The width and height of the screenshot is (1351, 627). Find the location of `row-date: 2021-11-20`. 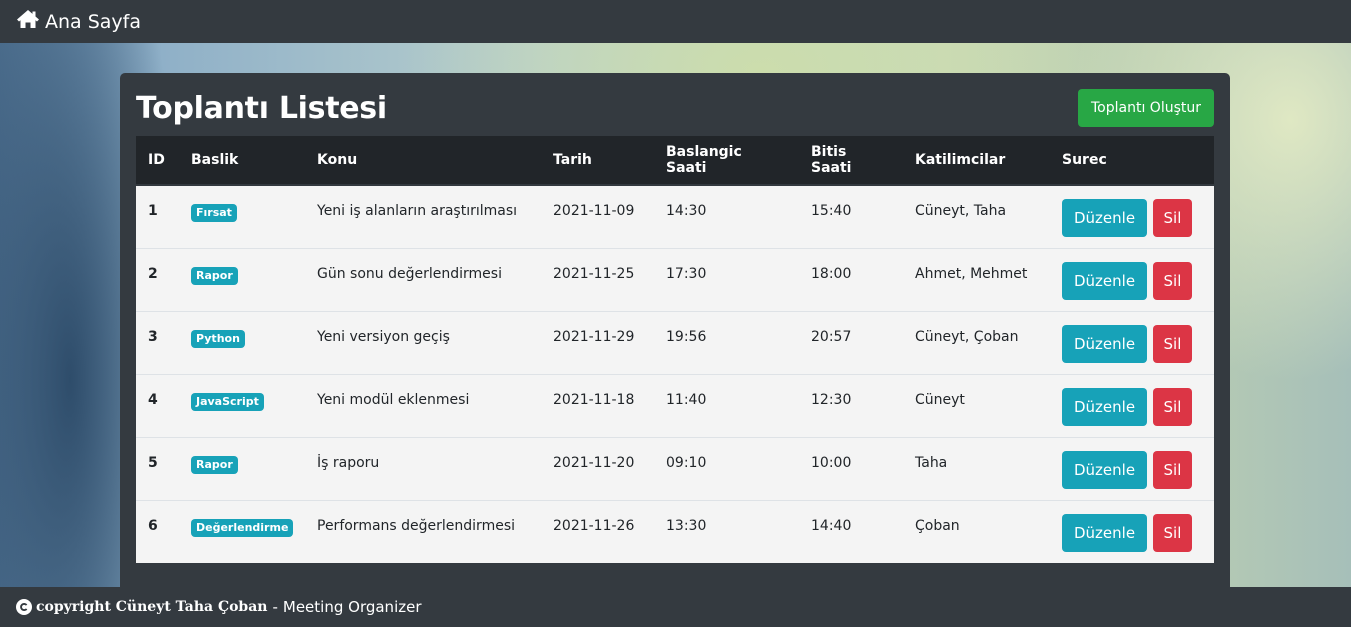

row-date: 2021-11-20 is located at coordinates (597, 468).